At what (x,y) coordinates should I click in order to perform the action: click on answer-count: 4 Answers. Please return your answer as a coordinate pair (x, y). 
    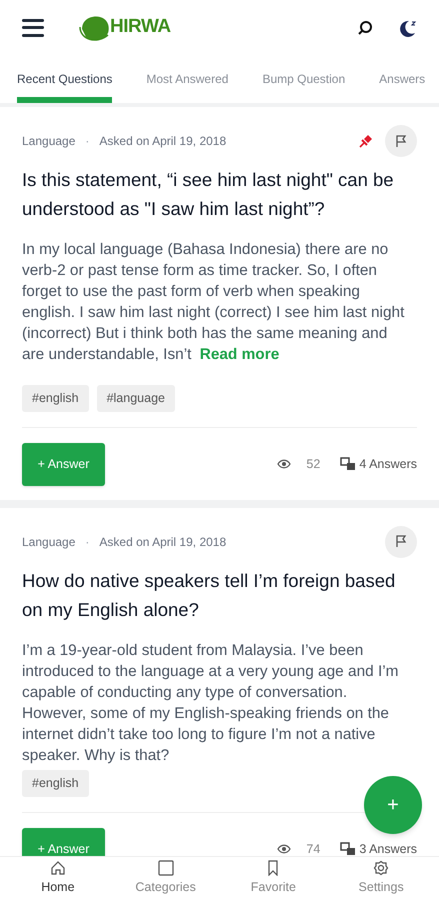
    Looking at the image, I should click on (388, 464).